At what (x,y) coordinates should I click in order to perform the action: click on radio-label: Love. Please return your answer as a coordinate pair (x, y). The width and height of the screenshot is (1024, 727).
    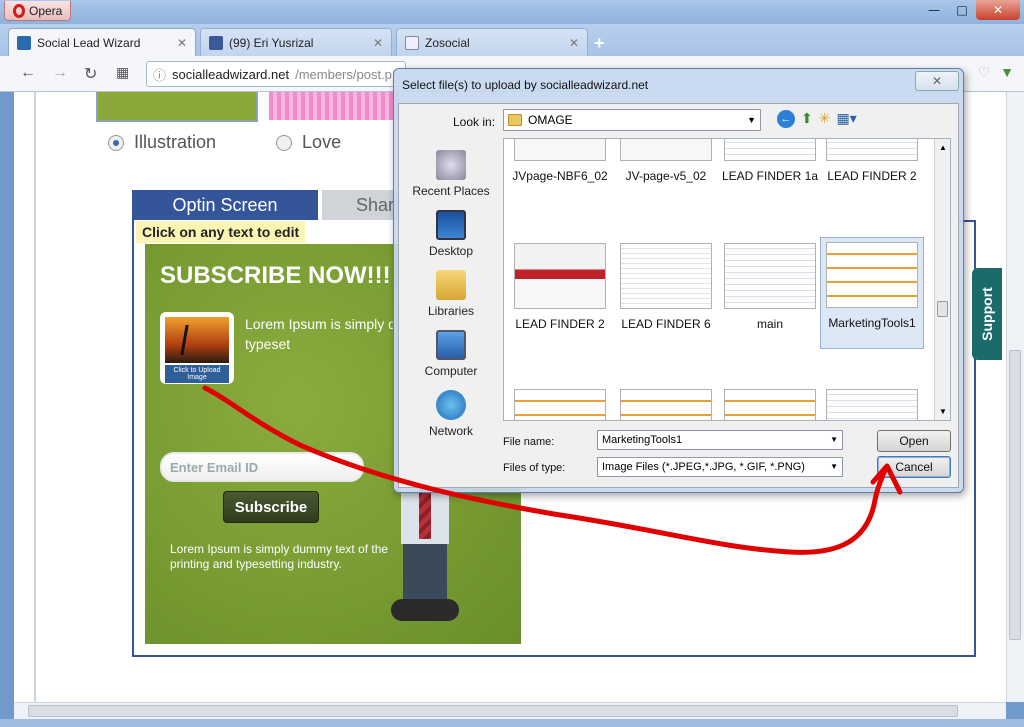
    Looking at the image, I should click on (322, 142).